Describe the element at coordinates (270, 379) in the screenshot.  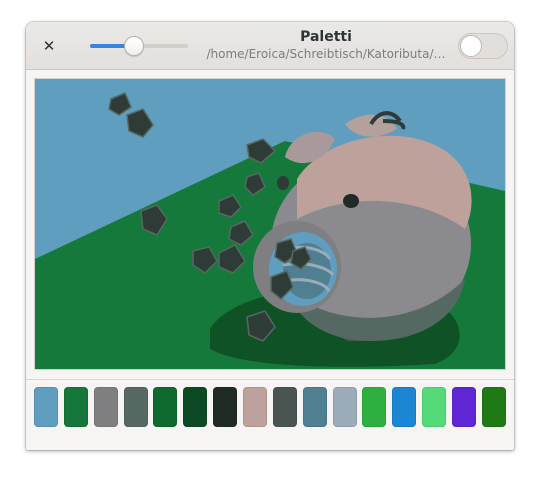
I see `divider` at that location.